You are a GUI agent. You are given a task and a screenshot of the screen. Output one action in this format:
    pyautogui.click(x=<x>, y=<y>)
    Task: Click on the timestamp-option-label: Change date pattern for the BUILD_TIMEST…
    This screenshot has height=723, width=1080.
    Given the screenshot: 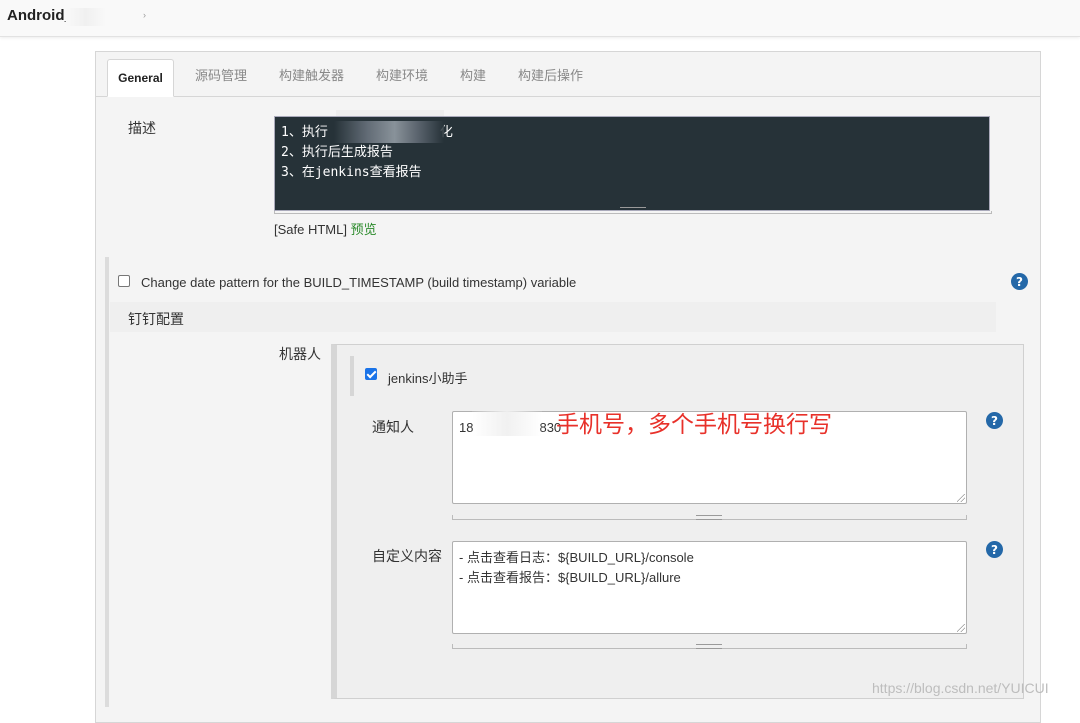 What is the action you would take?
    pyautogui.click(x=359, y=282)
    